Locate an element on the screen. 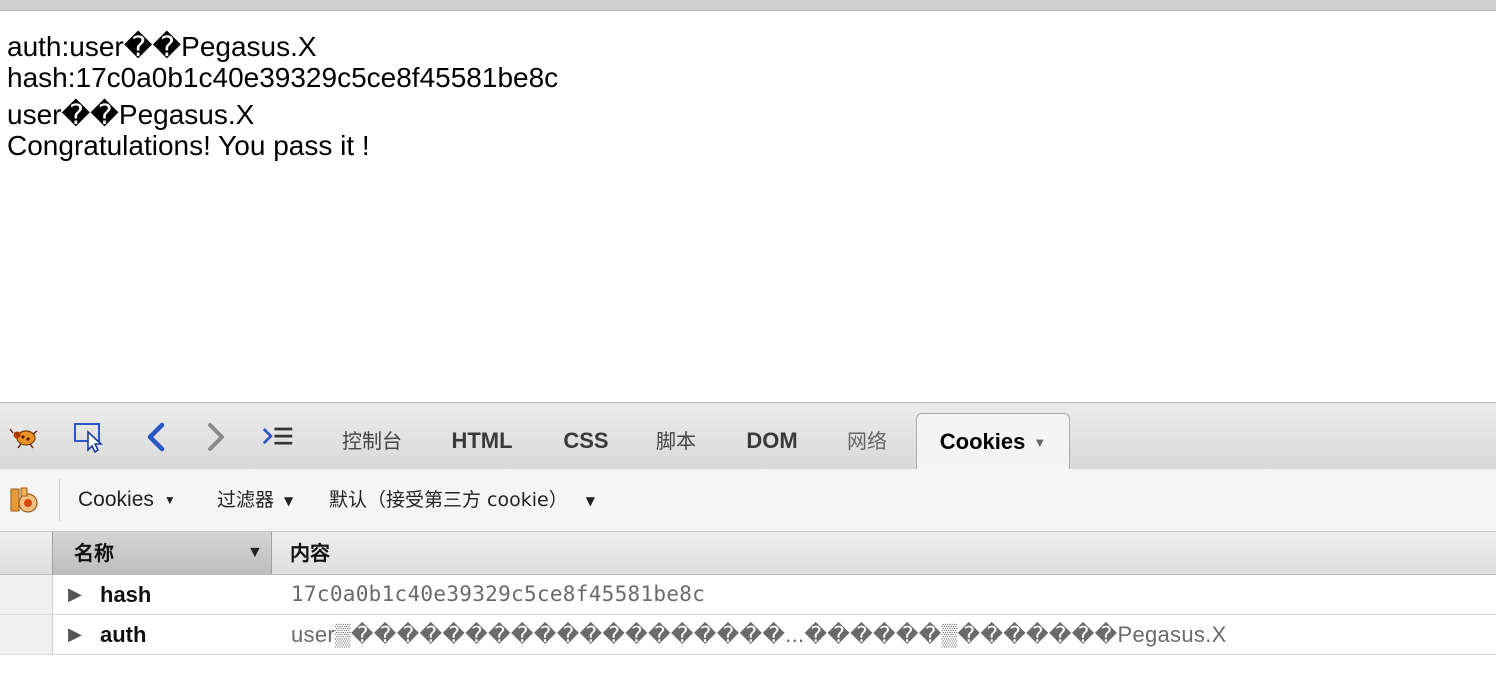  cookie-value: 17c0a0b1c40e39329c5ce8f45581be8c is located at coordinates (498, 594).